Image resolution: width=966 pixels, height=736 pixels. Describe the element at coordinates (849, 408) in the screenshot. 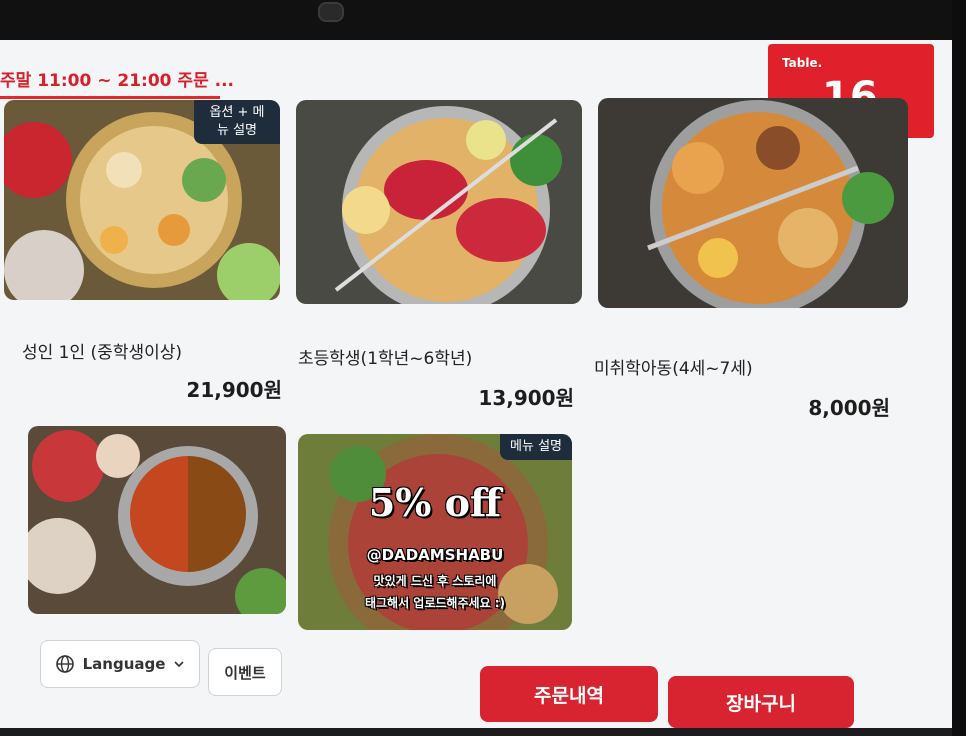

I see `menu-item-price-preschool: 8,000원` at that location.